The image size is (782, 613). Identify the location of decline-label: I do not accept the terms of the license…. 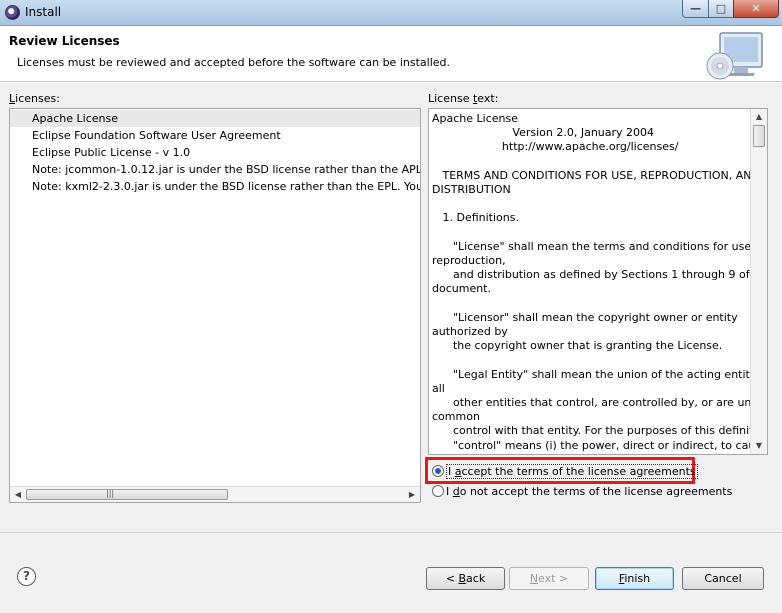
(589, 491).